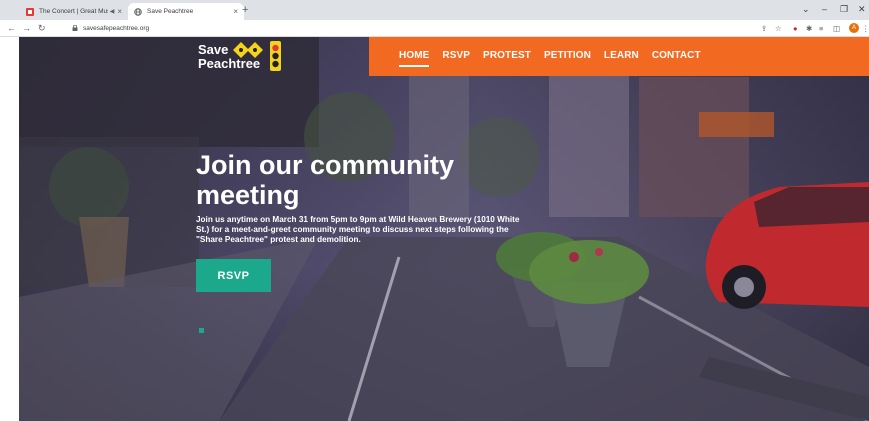  I want to click on nav-home: HOME, so click(414, 58).